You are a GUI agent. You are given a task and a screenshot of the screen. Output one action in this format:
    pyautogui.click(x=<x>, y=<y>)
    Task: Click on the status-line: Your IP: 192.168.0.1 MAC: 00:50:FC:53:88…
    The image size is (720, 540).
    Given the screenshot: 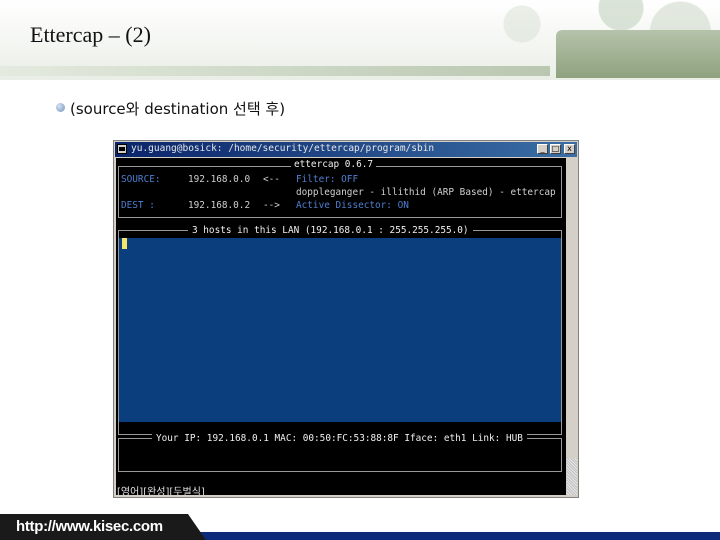 What is the action you would take?
    pyautogui.click(x=339, y=438)
    